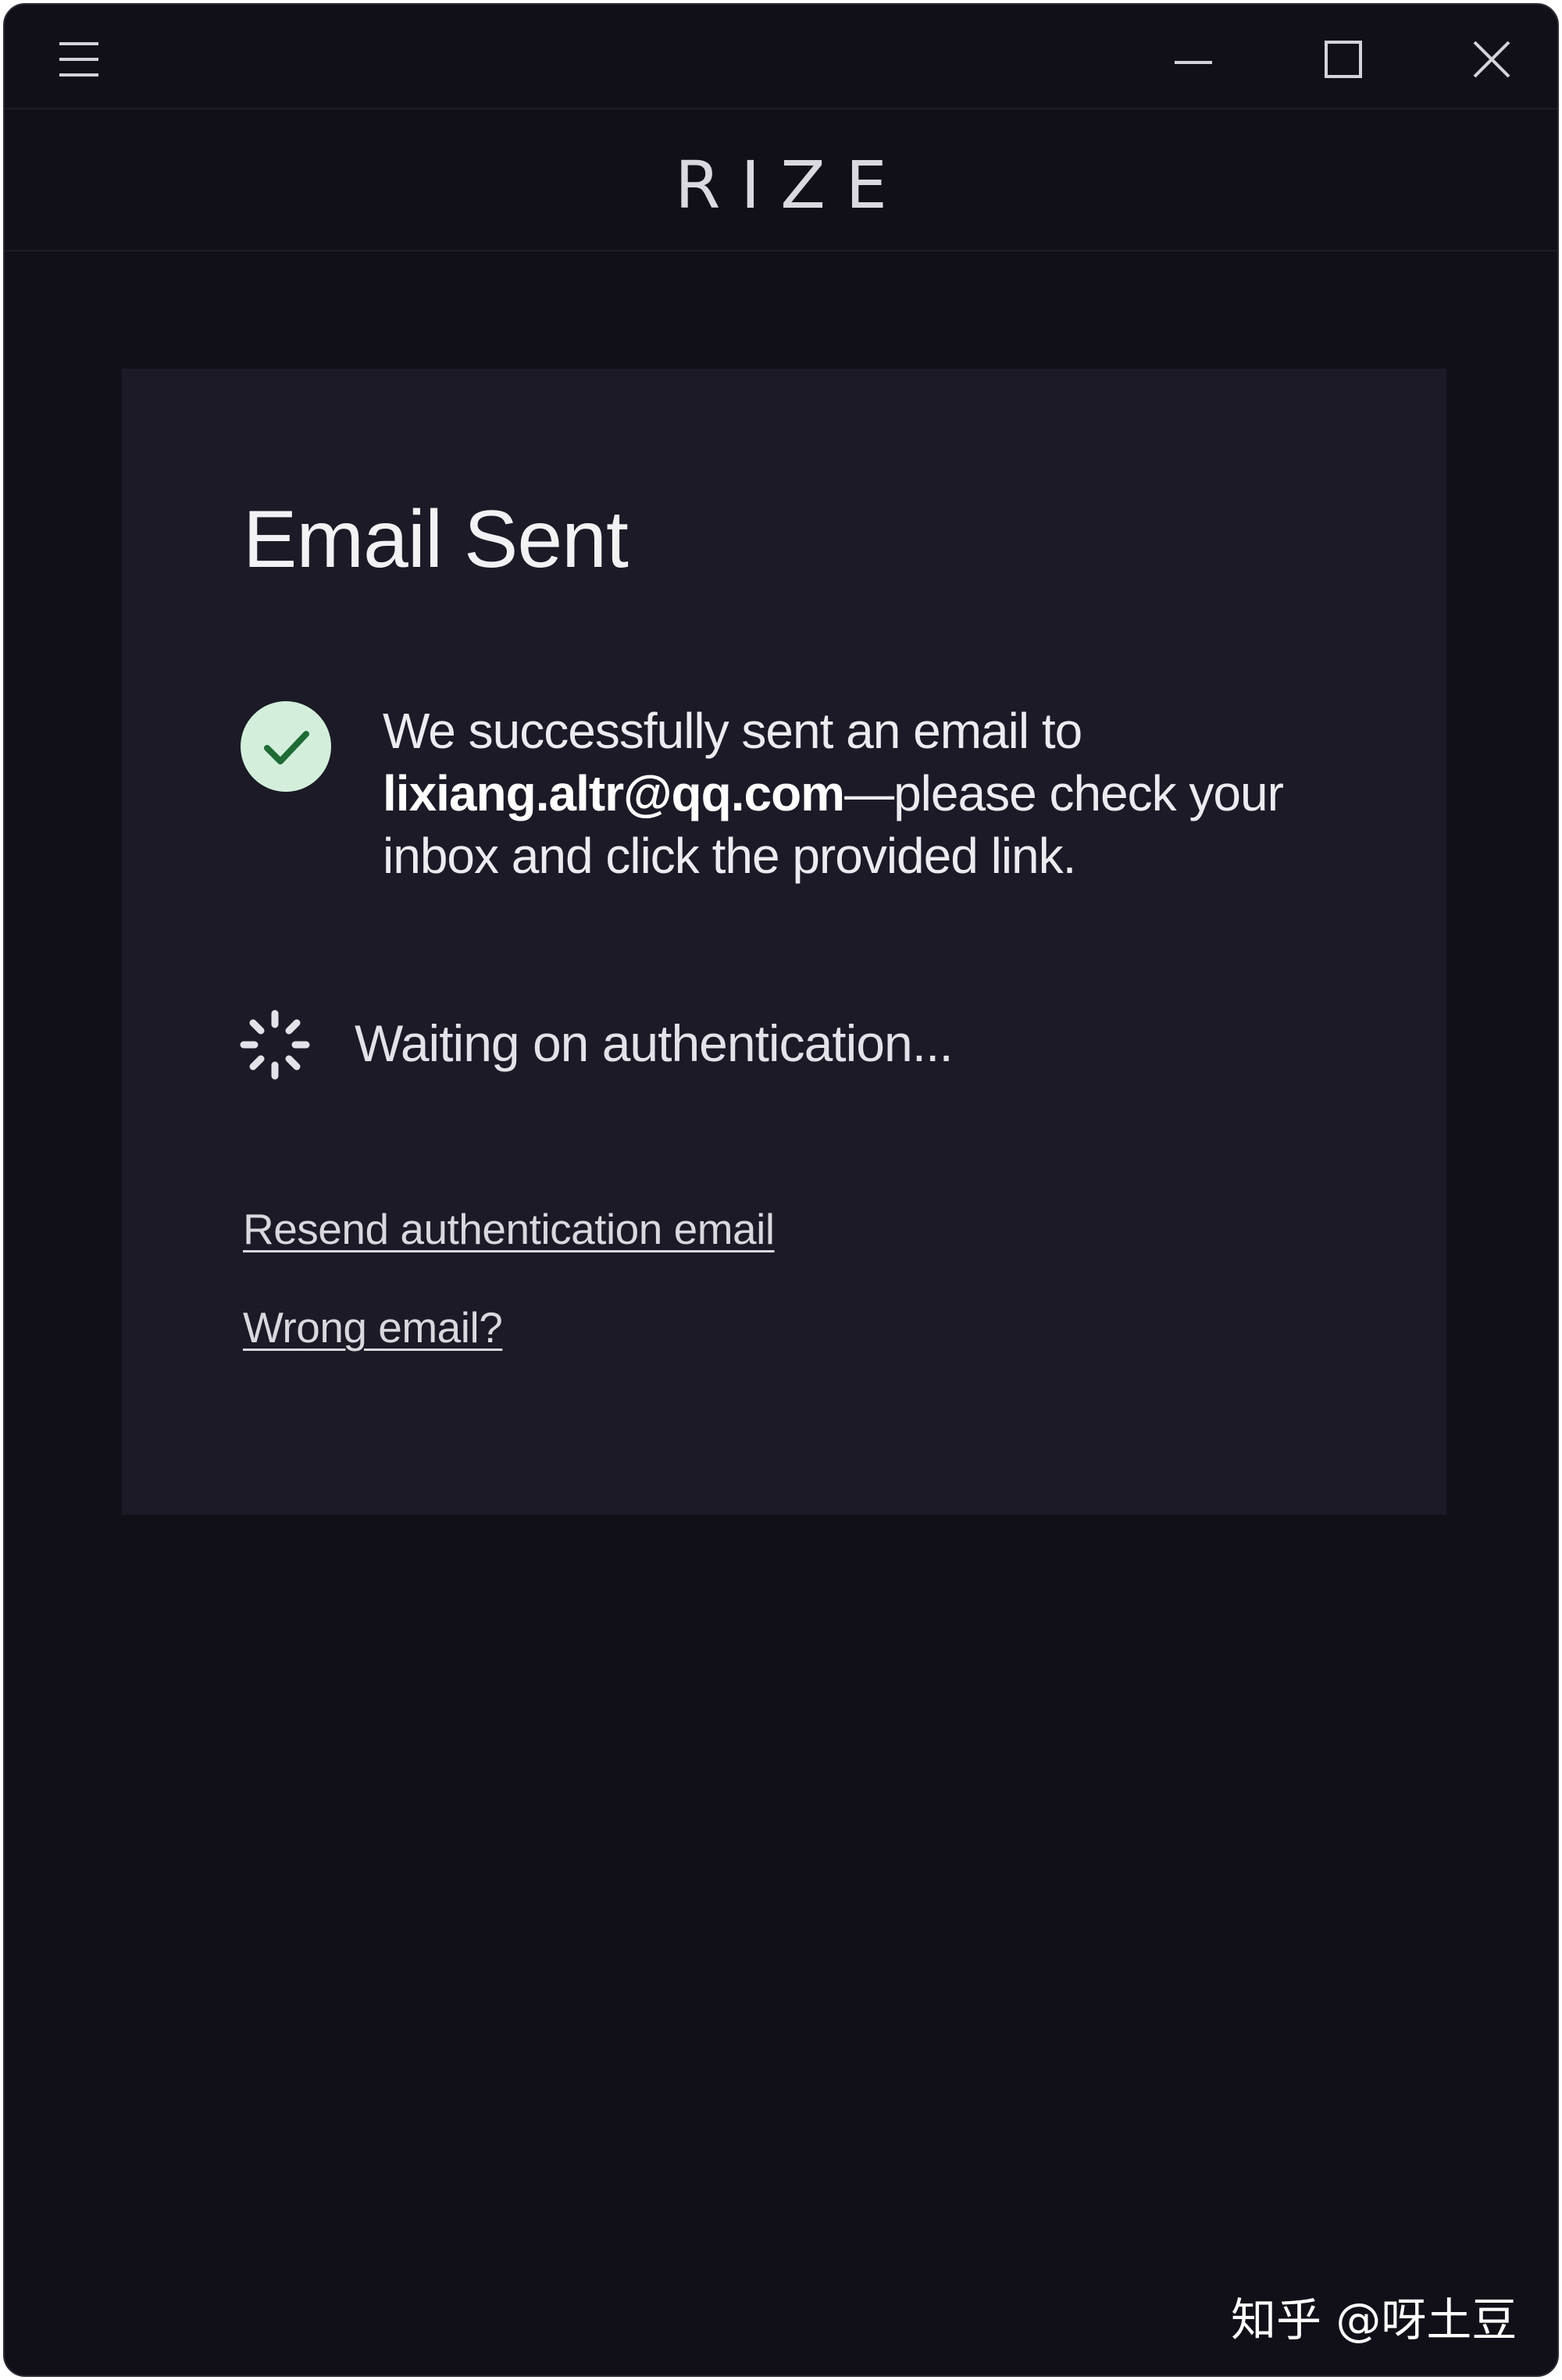 The width and height of the screenshot is (1562, 2380). Describe the element at coordinates (274, 1044) in the screenshot. I see `loading-spinner-icon` at that location.